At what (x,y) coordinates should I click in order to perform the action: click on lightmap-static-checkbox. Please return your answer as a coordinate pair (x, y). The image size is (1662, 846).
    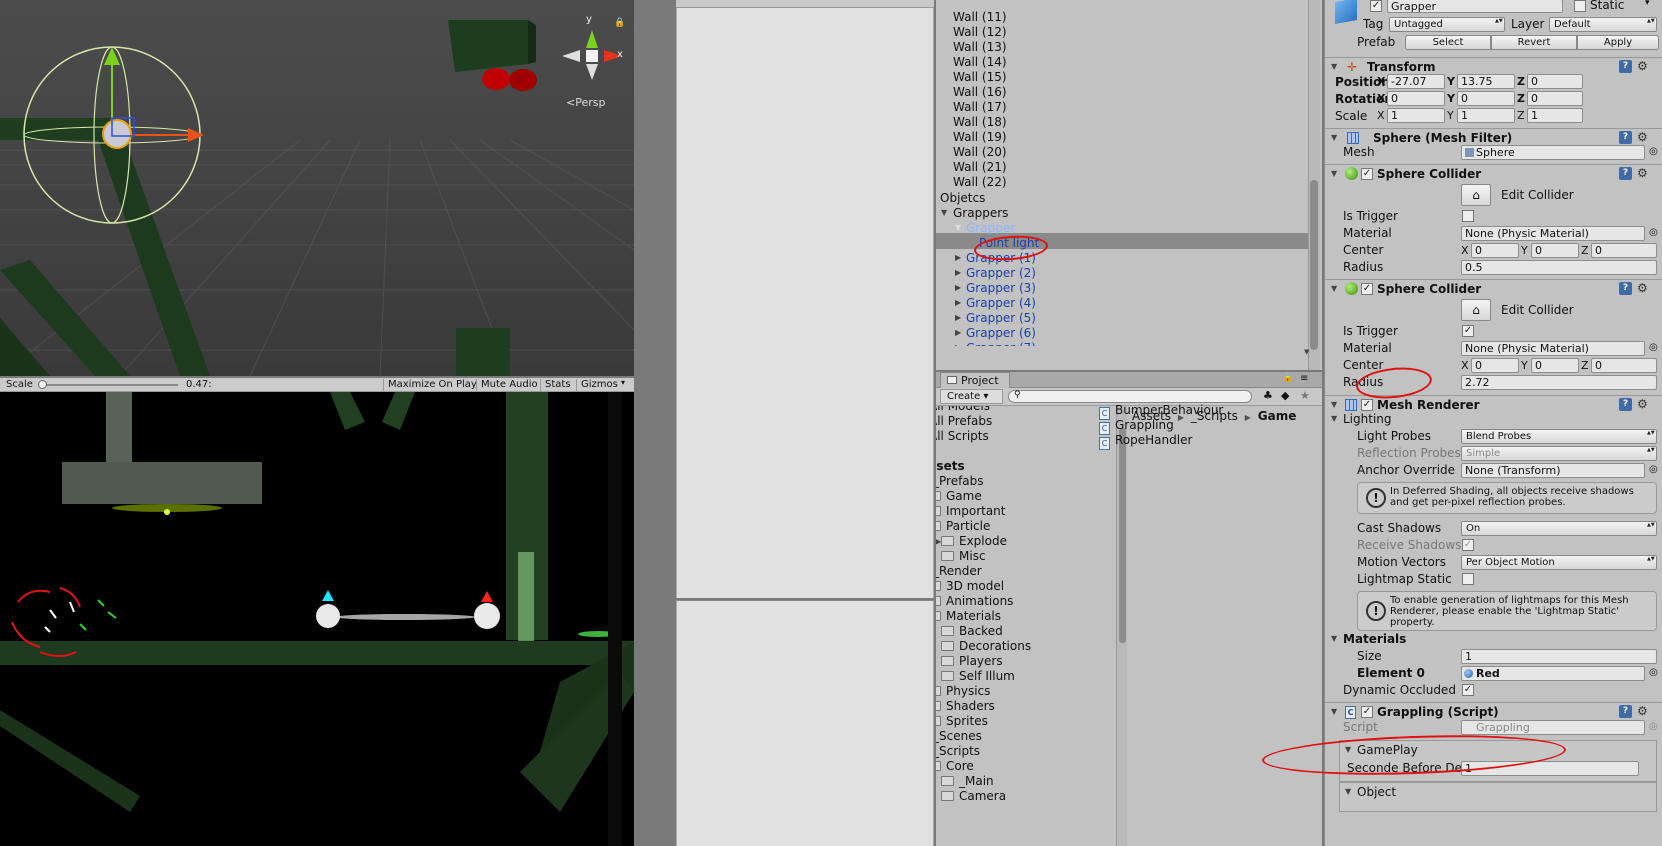
    Looking at the image, I should click on (1468, 579).